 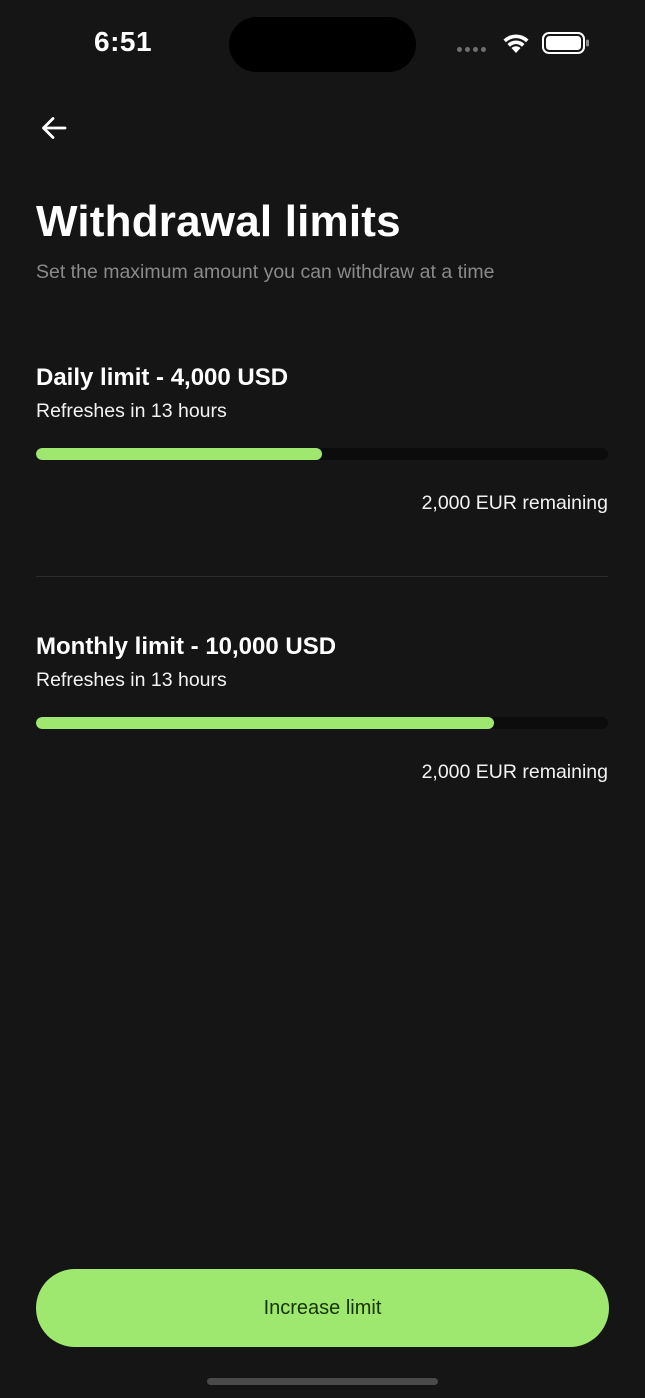 What do you see at coordinates (186, 646) in the screenshot?
I see `limit-title: Monthly limit - 10,000 USD` at bounding box center [186, 646].